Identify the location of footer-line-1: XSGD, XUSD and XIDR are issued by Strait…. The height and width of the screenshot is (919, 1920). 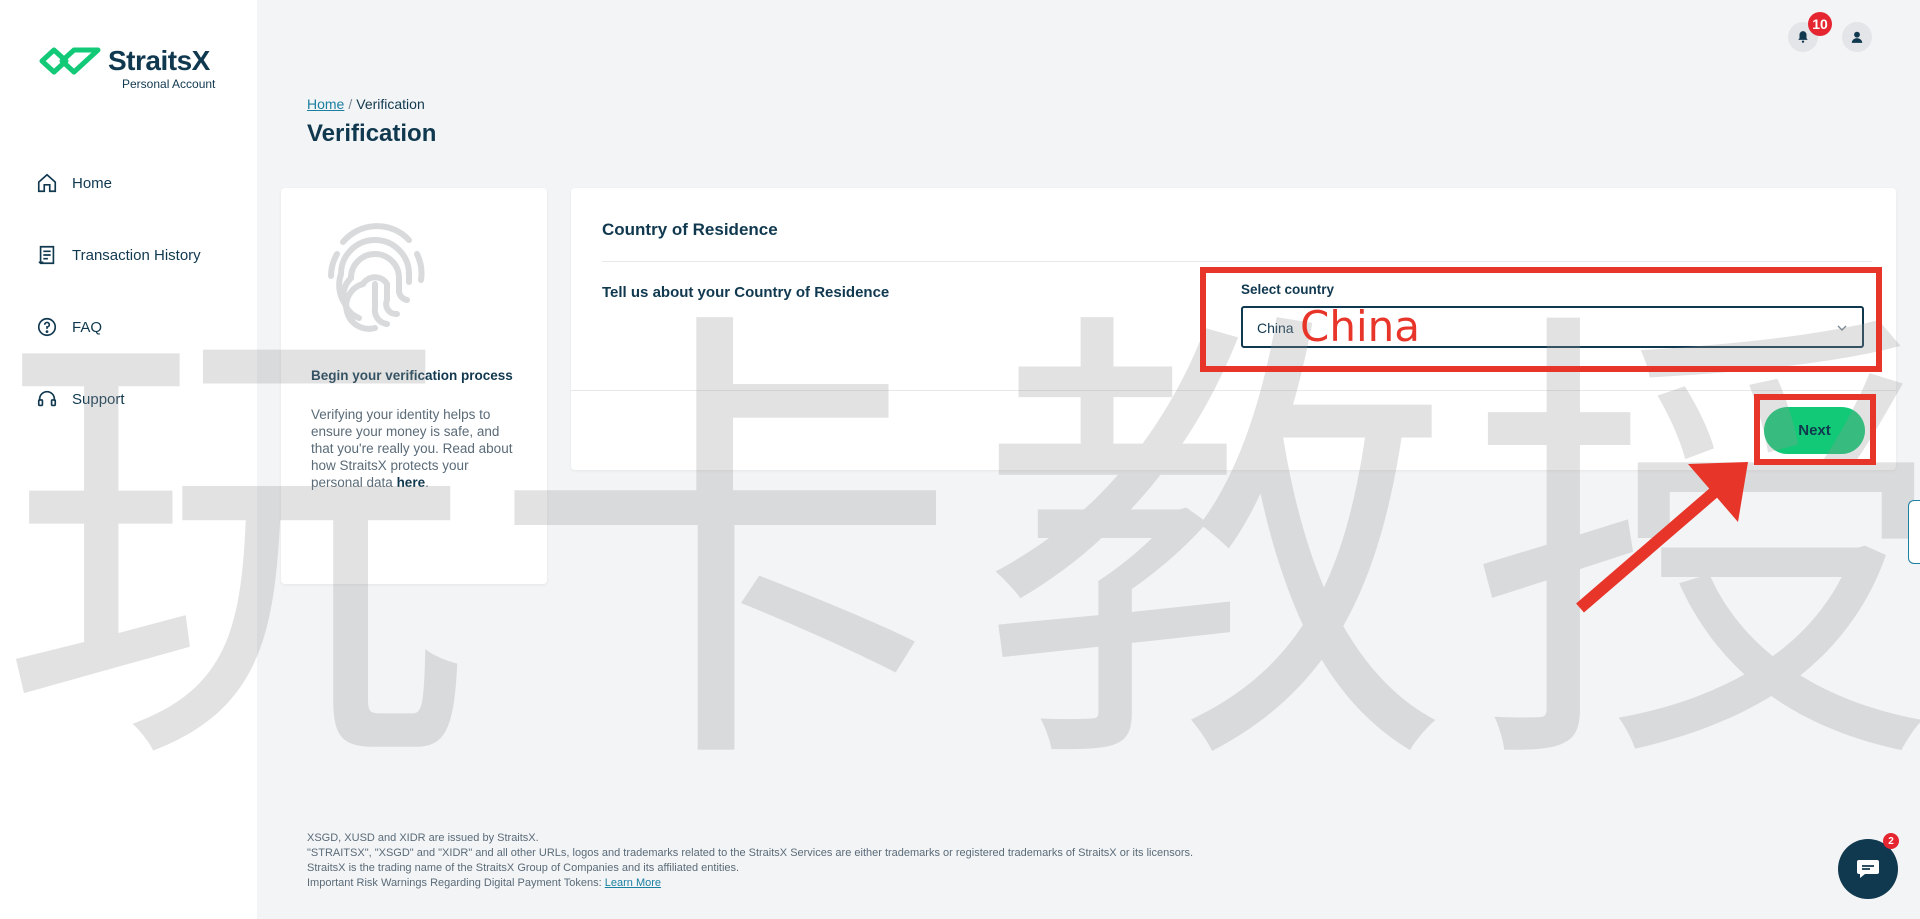
(423, 838).